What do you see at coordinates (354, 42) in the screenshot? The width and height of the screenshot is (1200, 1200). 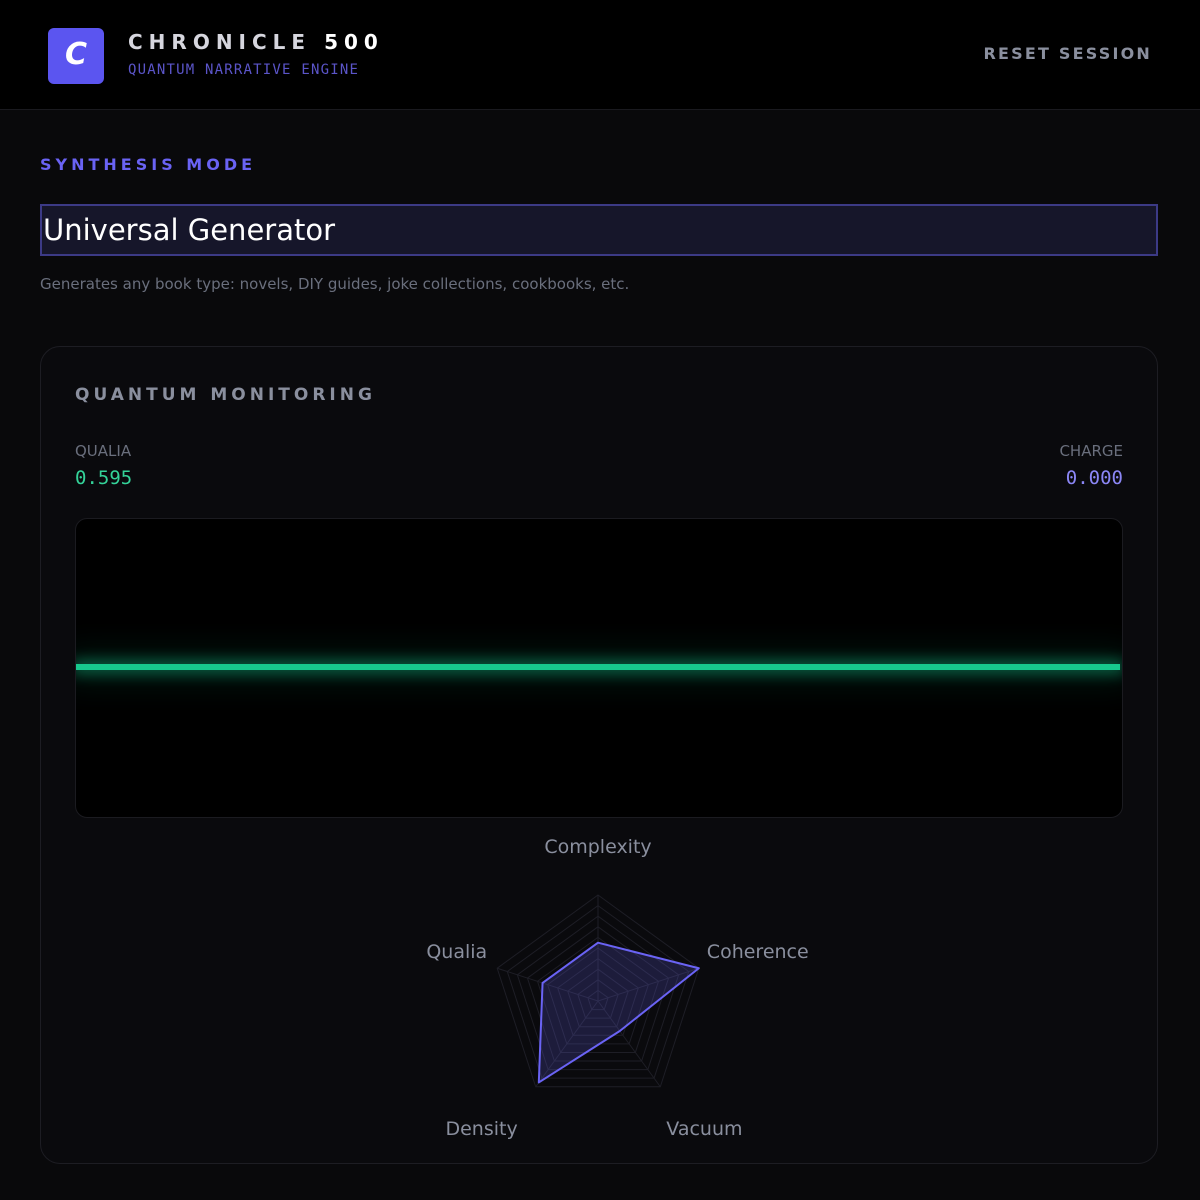 I see `app-title-number: 500` at bounding box center [354, 42].